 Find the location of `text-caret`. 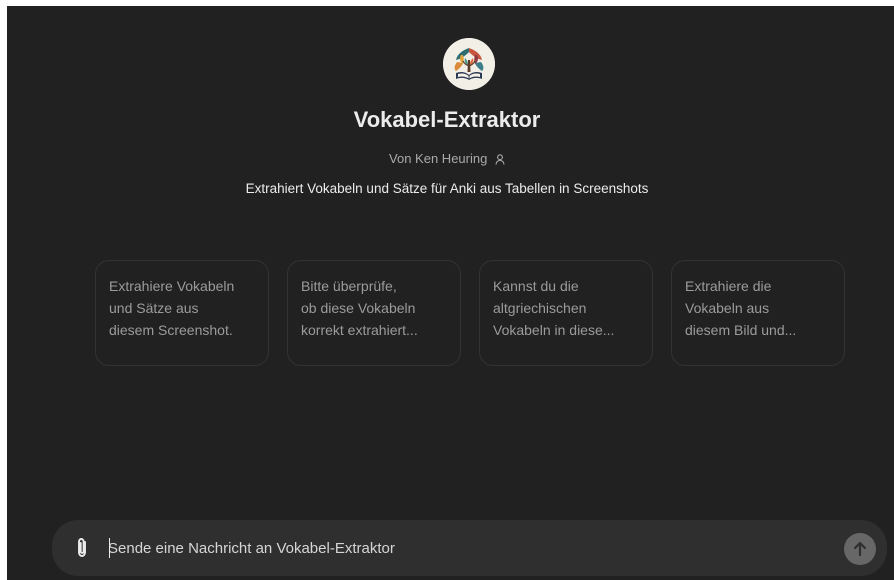

text-caret is located at coordinates (109, 548).